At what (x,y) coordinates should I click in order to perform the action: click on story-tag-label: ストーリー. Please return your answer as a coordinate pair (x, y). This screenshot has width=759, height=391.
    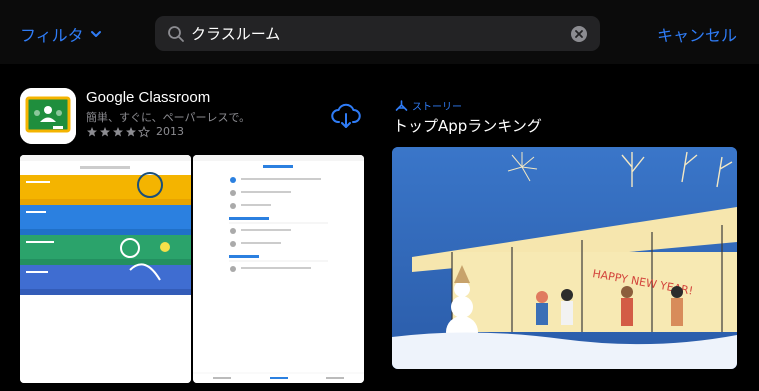
    Looking at the image, I should click on (437, 107).